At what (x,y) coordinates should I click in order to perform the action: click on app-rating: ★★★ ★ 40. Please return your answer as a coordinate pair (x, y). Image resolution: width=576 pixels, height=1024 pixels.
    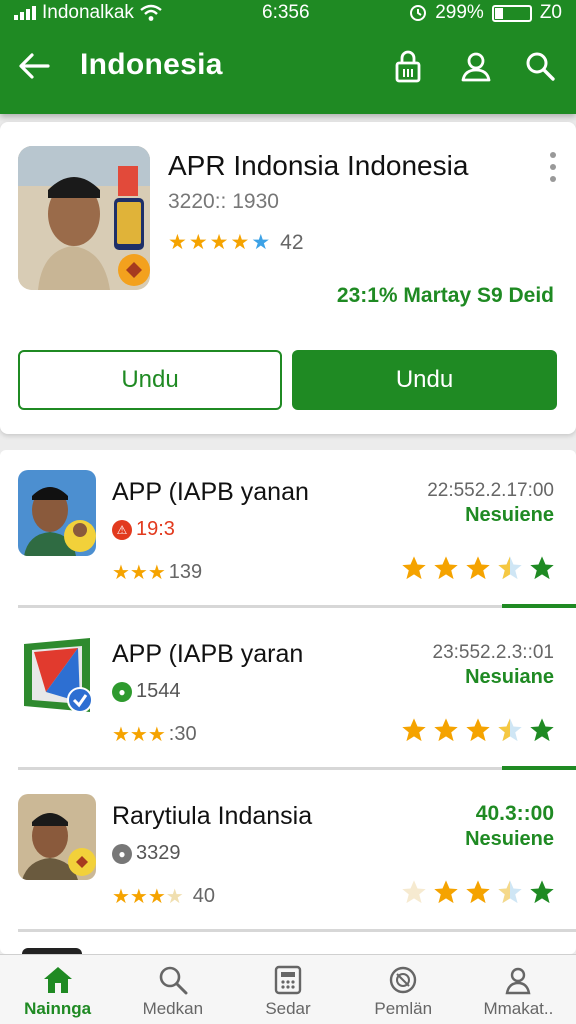
    Looking at the image, I should click on (163, 896).